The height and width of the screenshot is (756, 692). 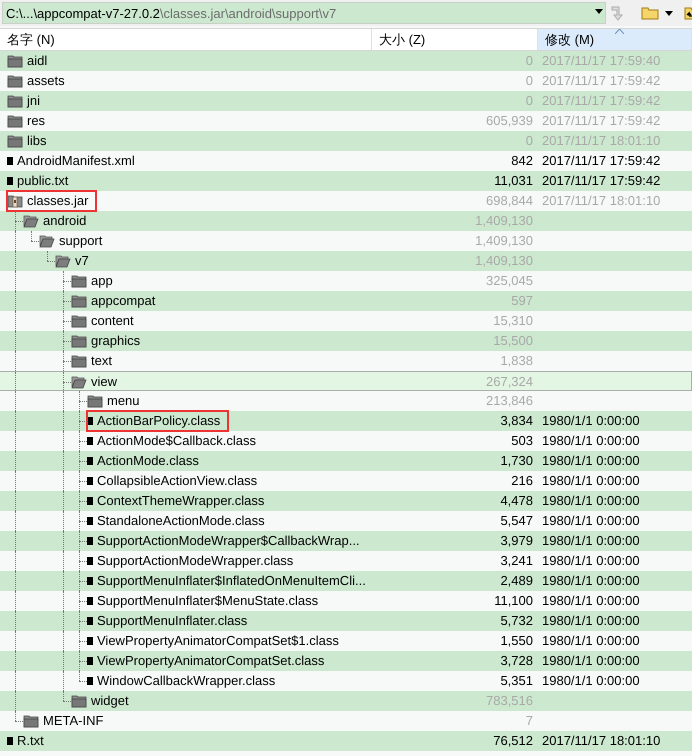 I want to click on file-row: SupportMenuInflater.class 5,732 1980/1/1 0:00:00, so click(x=346, y=621).